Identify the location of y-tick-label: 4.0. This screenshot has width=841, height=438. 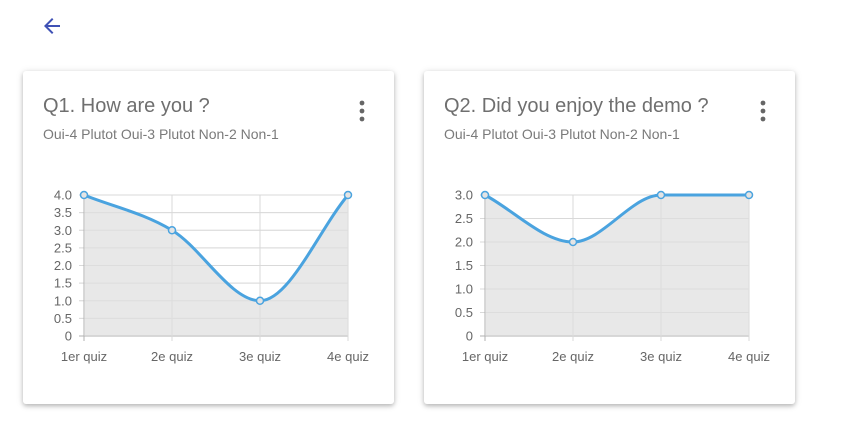
(63, 195).